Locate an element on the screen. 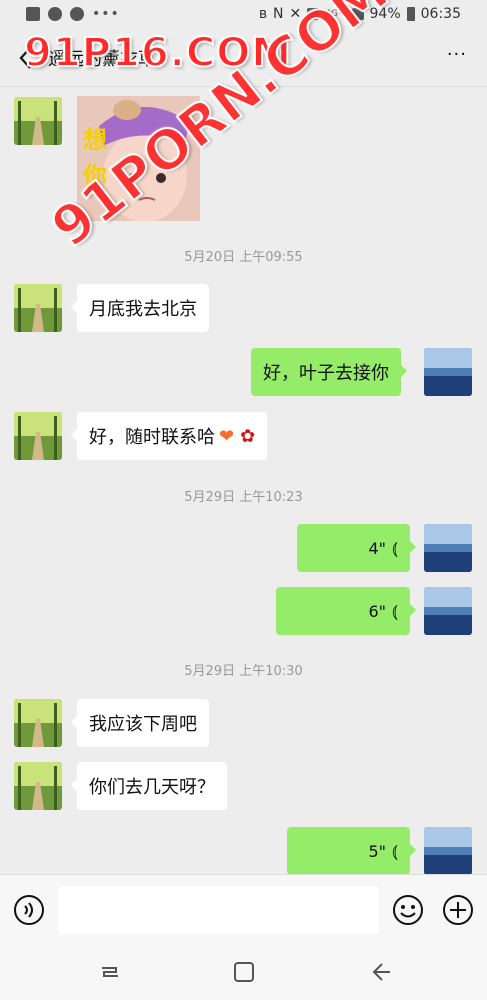  voice-duration: 4" is located at coordinates (377, 548).